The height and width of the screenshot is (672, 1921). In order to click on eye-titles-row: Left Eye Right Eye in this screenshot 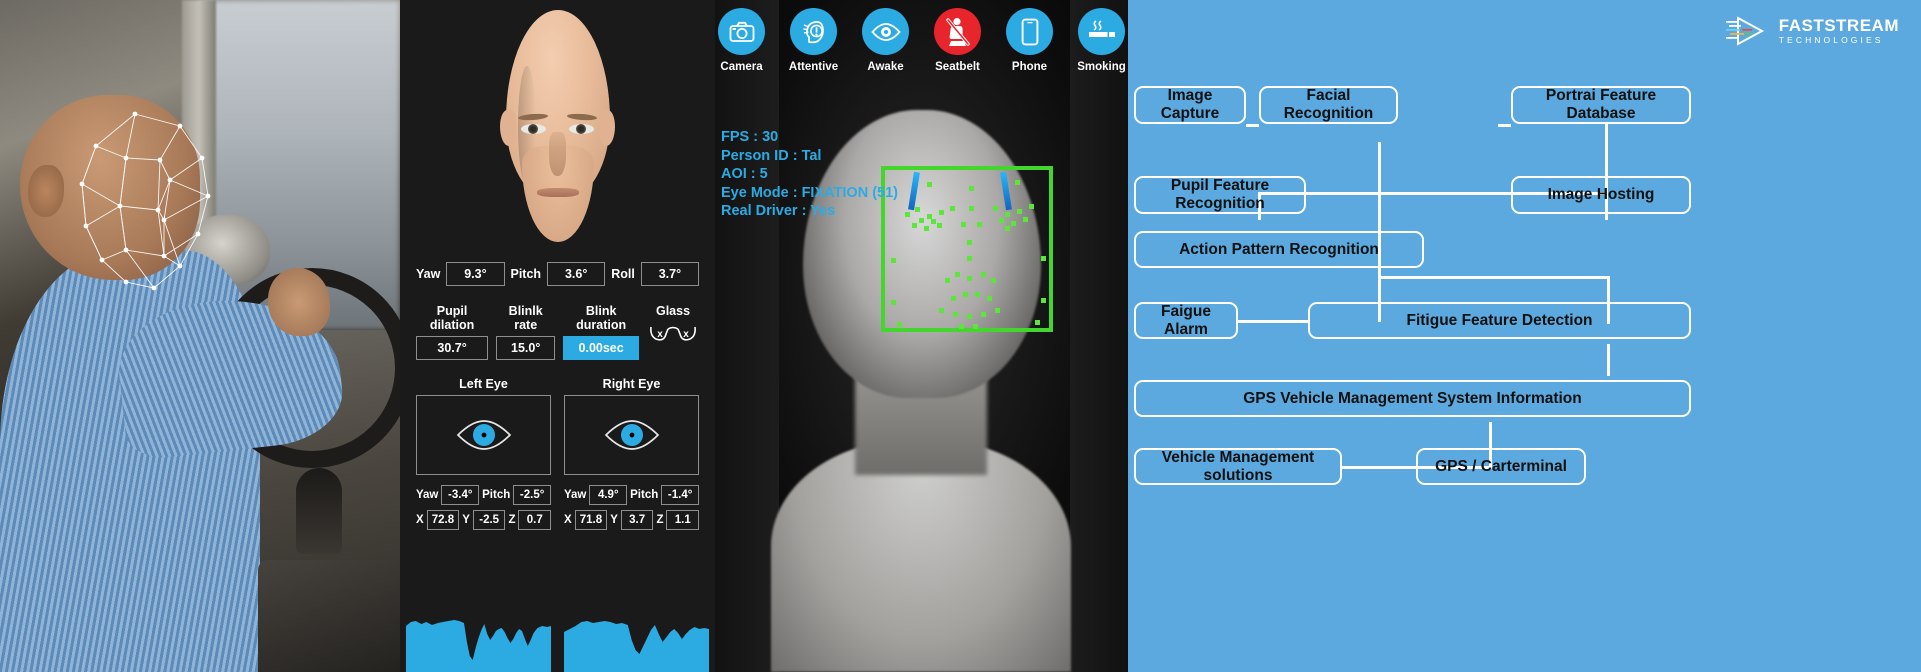, I will do `click(557, 384)`.